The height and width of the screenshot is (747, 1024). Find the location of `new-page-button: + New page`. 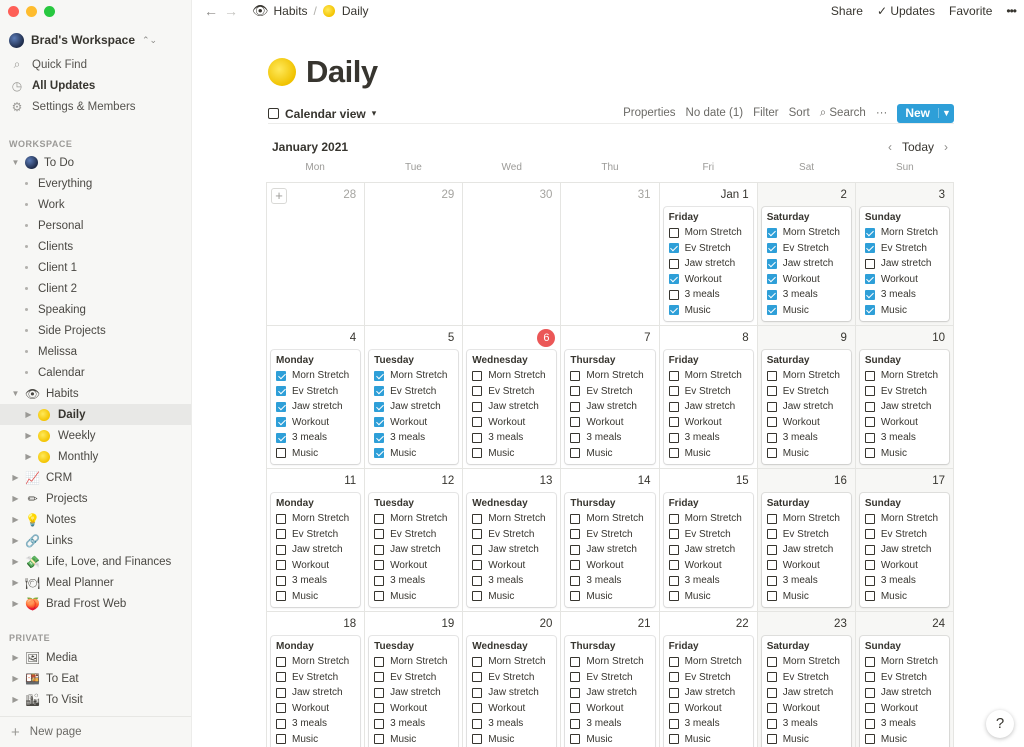

new-page-button: + New page is located at coordinates (95, 731).